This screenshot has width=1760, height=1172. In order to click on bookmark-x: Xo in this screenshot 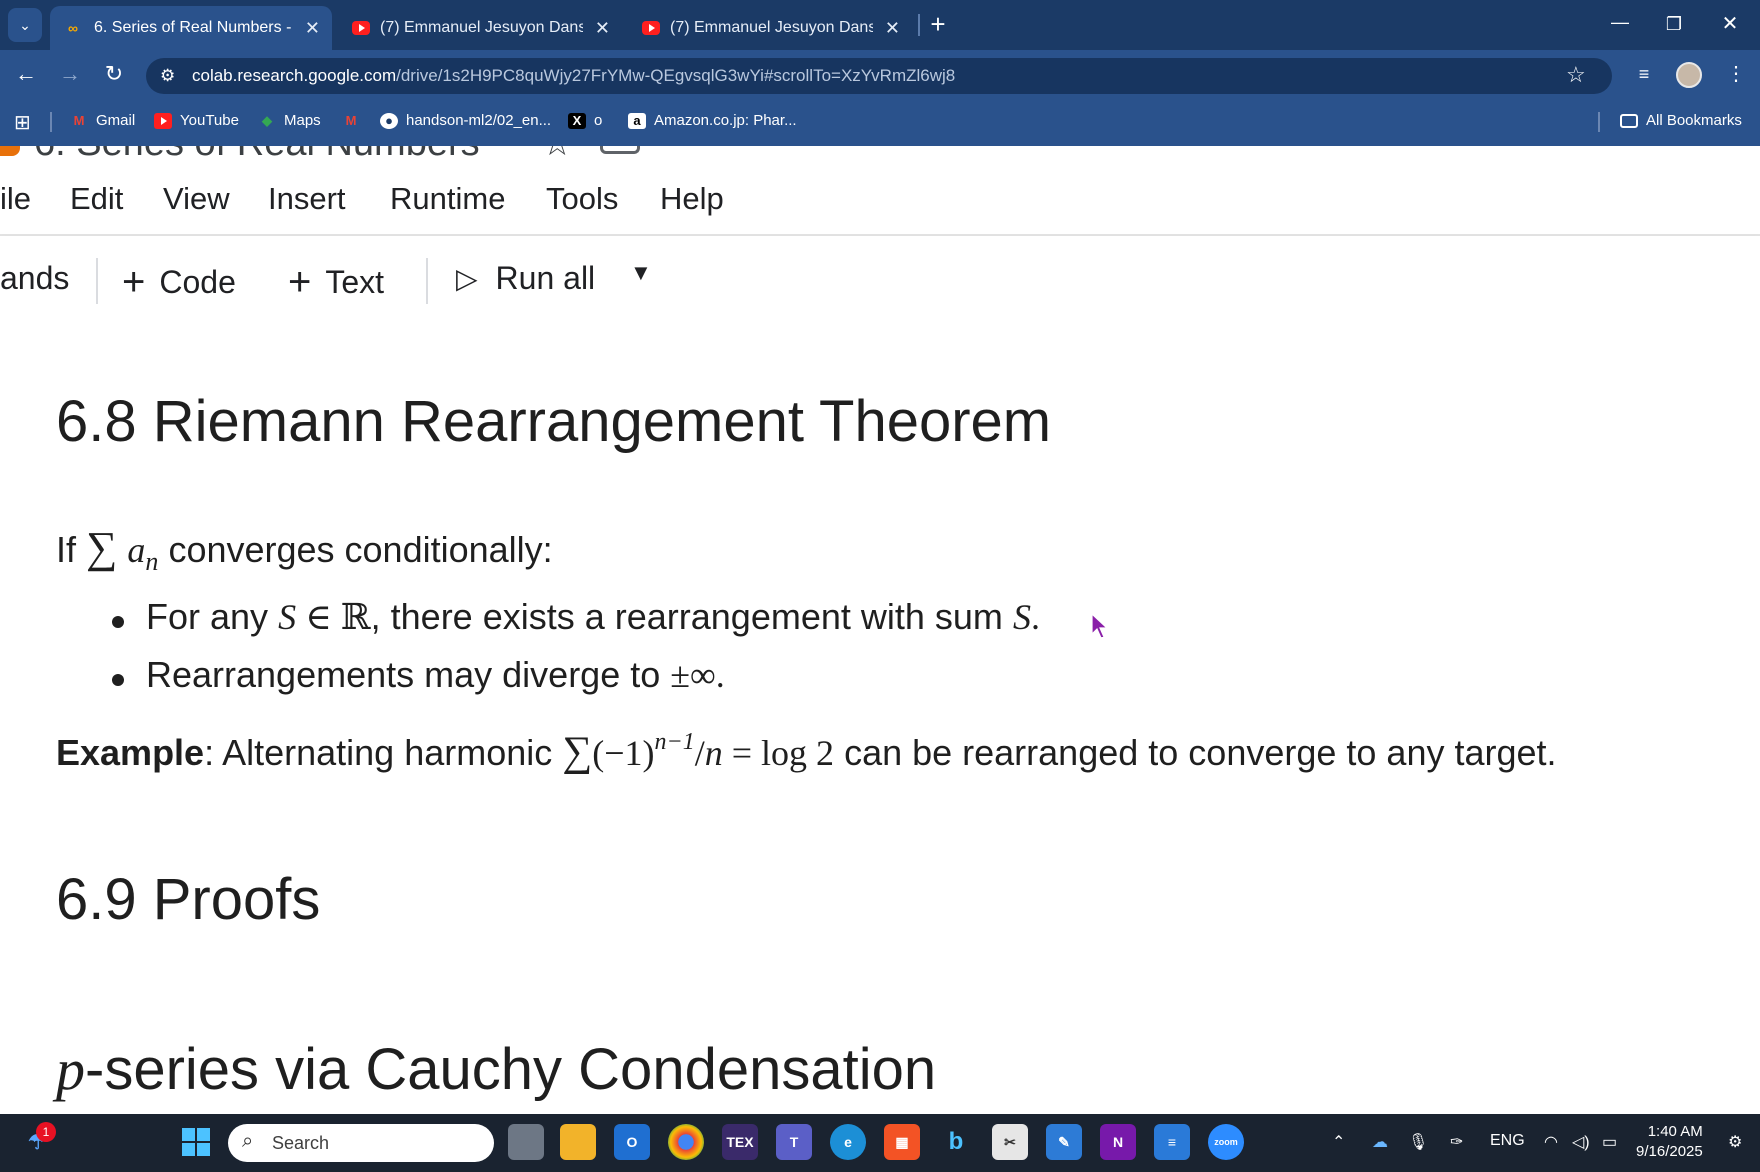, I will do `click(585, 120)`.